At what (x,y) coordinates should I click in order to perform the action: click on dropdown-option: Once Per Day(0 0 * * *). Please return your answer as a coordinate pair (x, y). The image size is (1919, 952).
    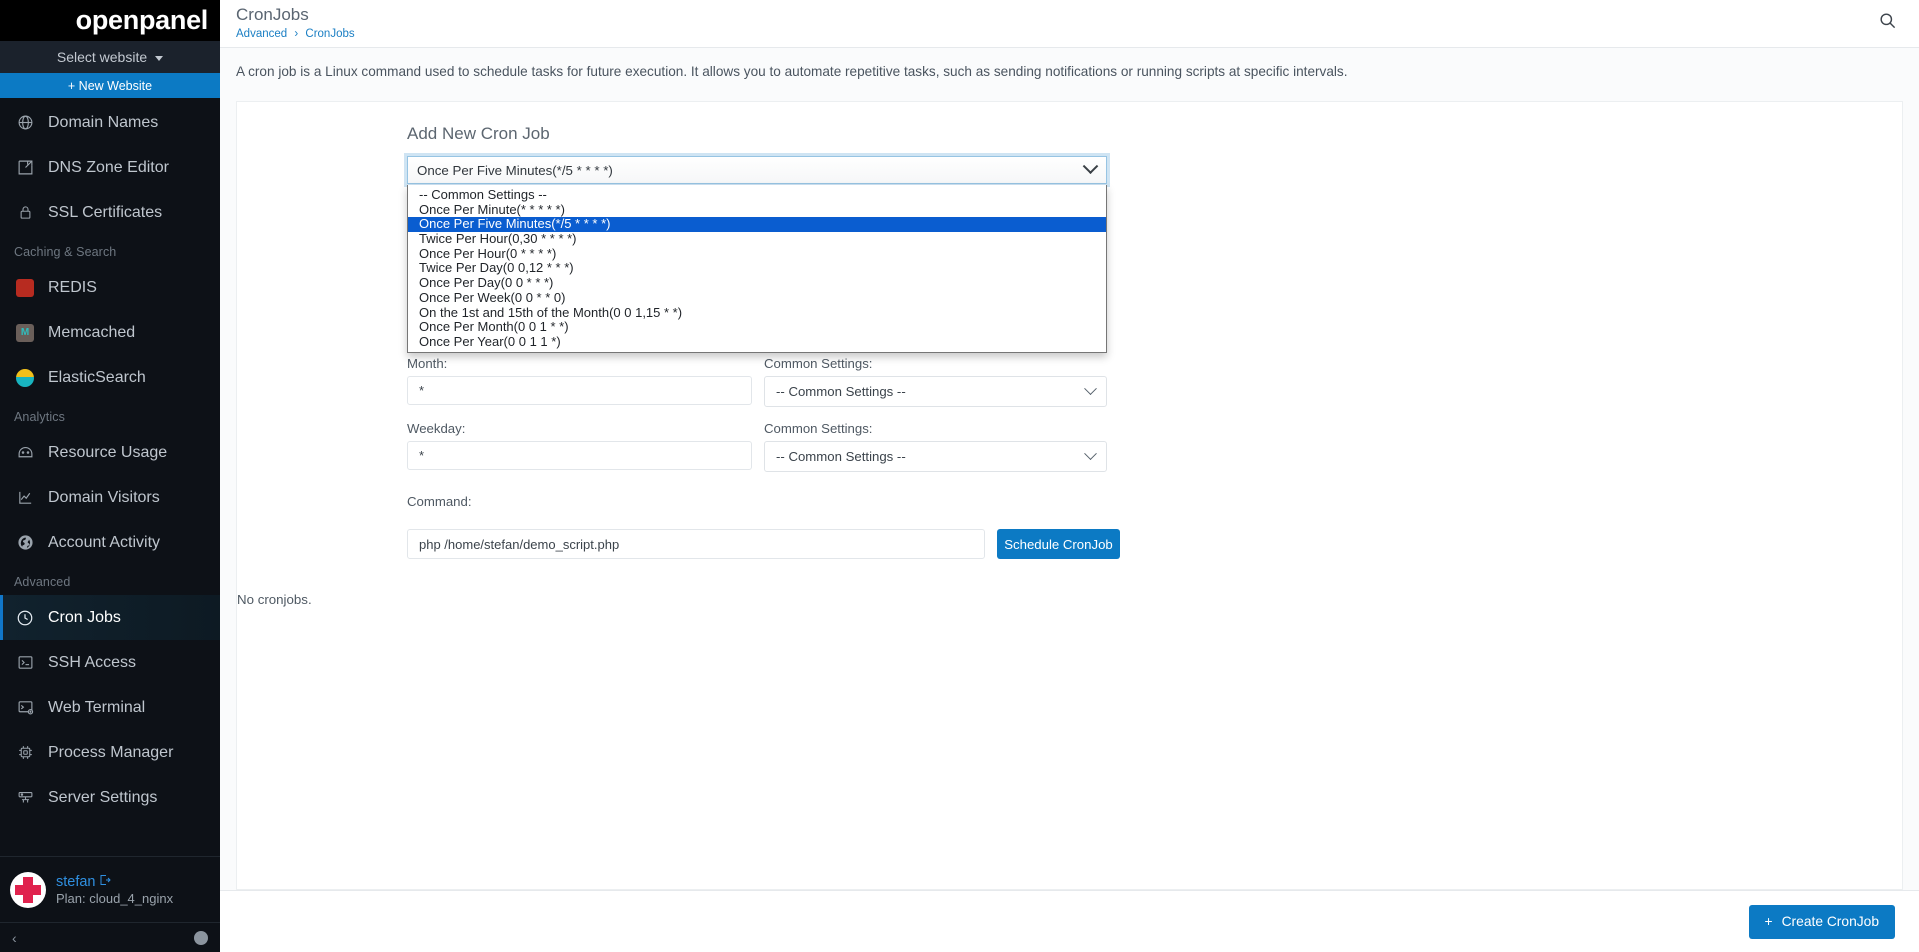
    Looking at the image, I should click on (757, 283).